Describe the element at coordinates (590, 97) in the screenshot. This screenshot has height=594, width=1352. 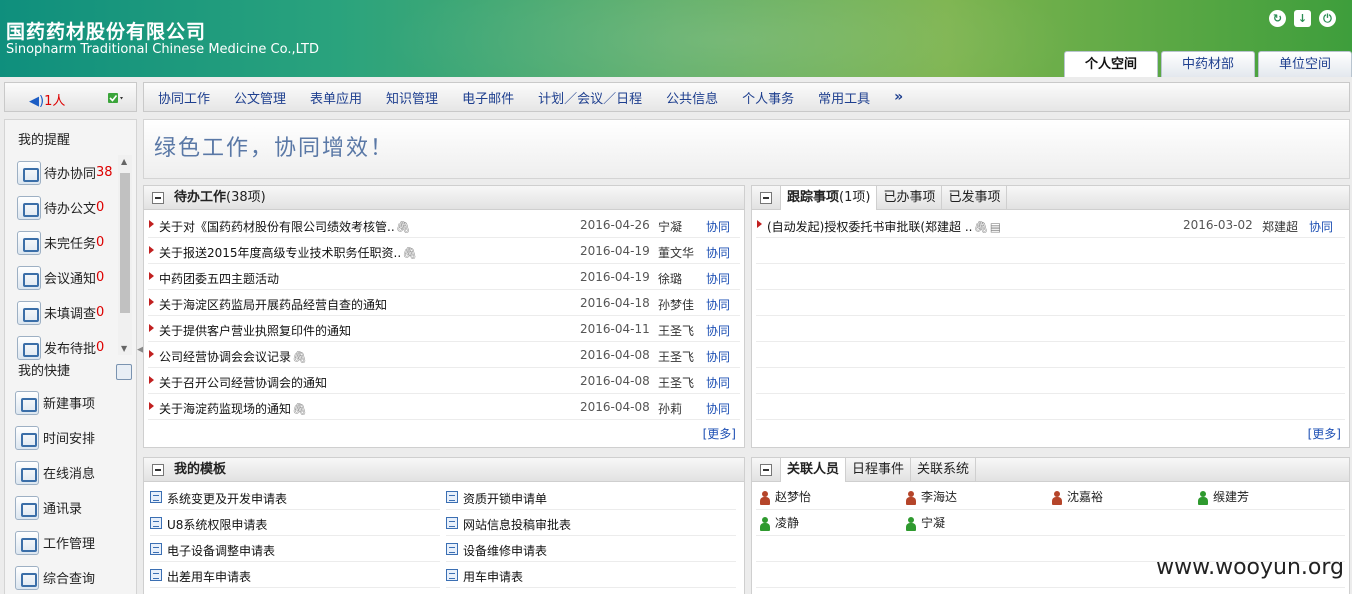
I see `nav-plan-meeting-schedule: 计划／会议／日程` at that location.